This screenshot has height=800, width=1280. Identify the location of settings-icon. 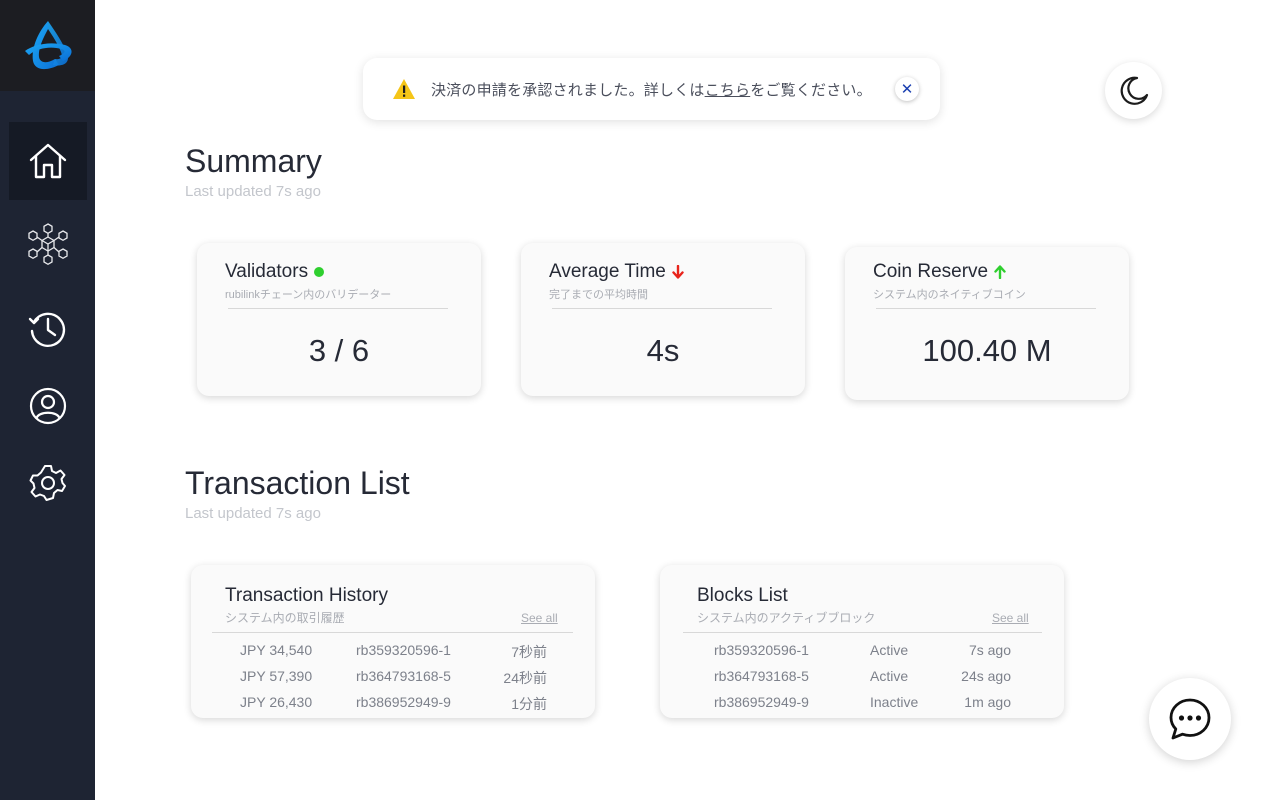
(47, 483).